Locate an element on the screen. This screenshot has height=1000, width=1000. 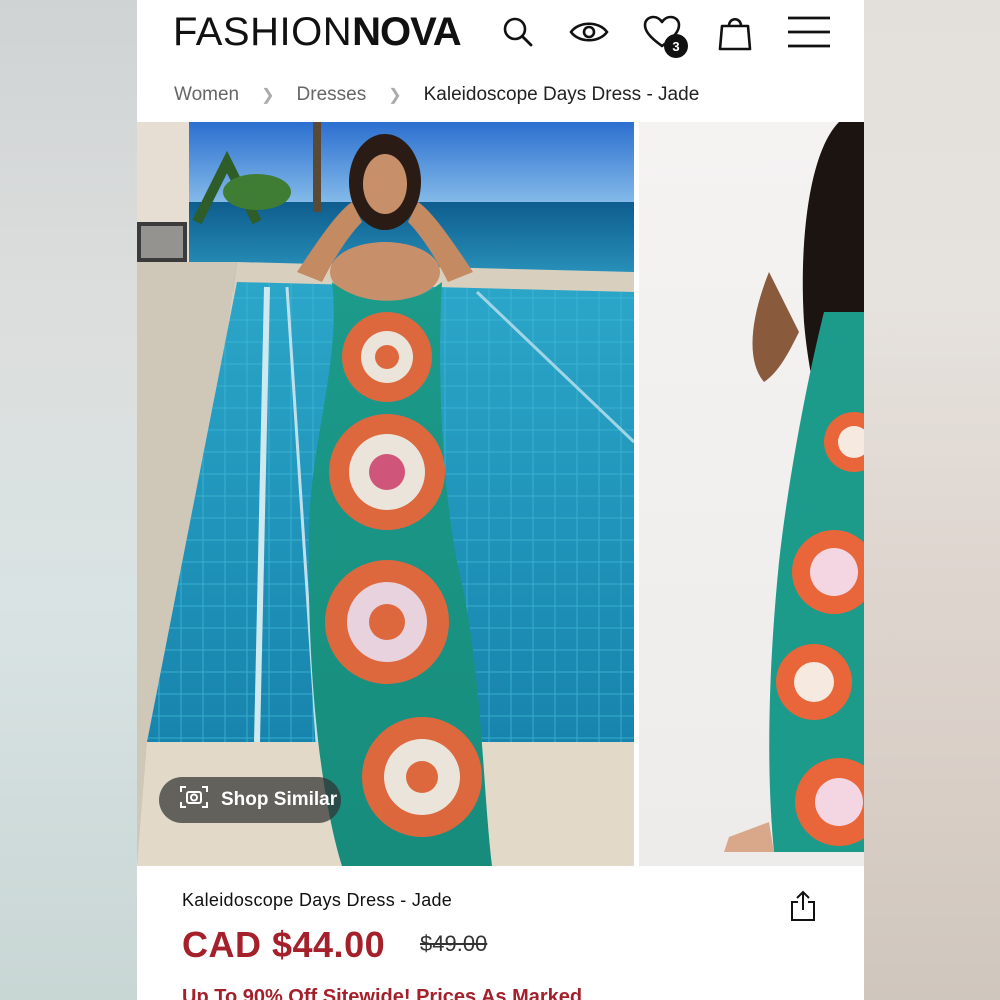
studio-photo is located at coordinates (794, 487).